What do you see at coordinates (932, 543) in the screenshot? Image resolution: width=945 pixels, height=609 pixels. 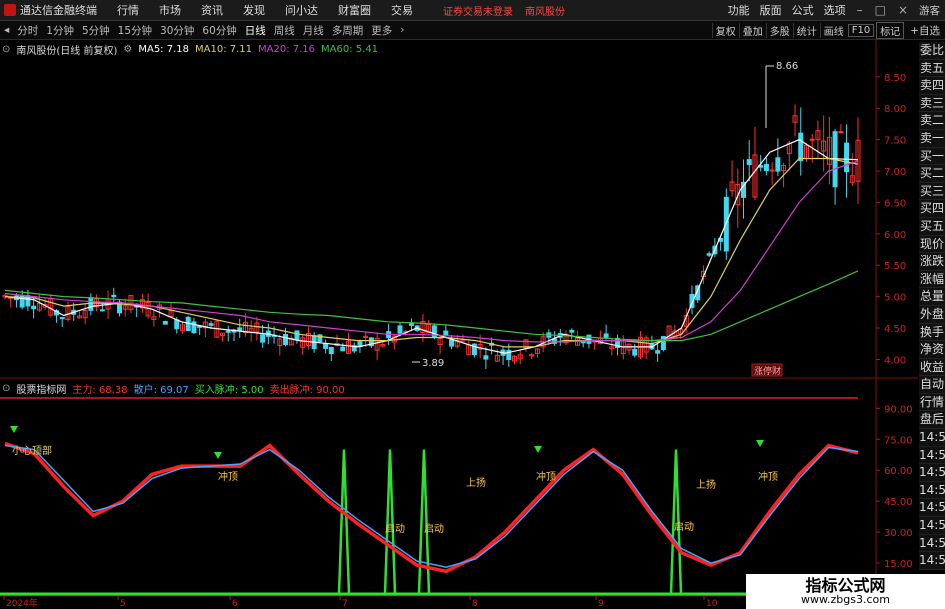 I see `sidebar-item-28: 14:56` at bounding box center [932, 543].